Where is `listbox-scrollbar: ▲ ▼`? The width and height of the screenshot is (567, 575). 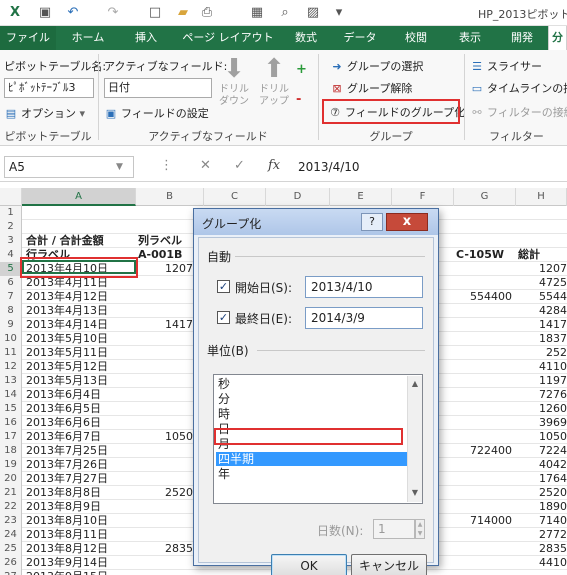
listbox-scrollbar: ▲ ▼ is located at coordinates (414, 439).